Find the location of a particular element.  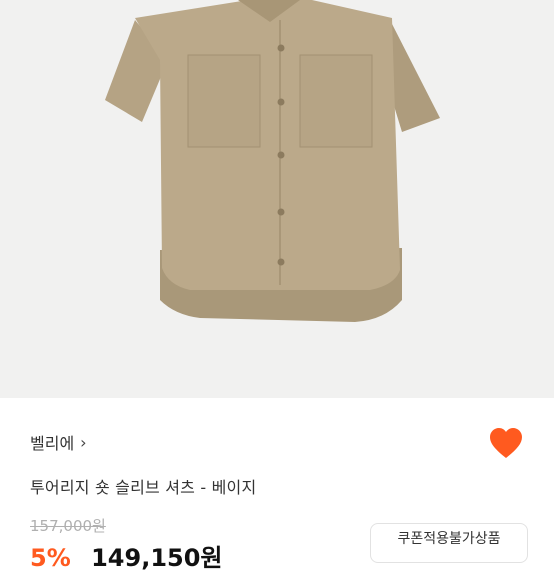

brand-link: 벨리에 › is located at coordinates (58, 442).